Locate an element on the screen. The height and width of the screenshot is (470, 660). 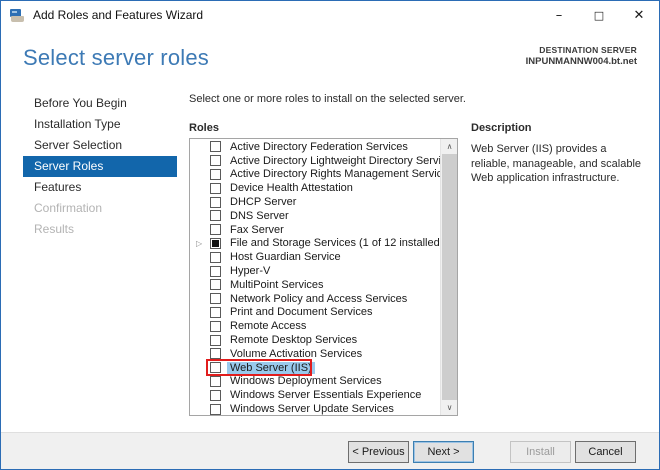
role-label: Network Policy and Access Services is located at coordinates (319, 298).